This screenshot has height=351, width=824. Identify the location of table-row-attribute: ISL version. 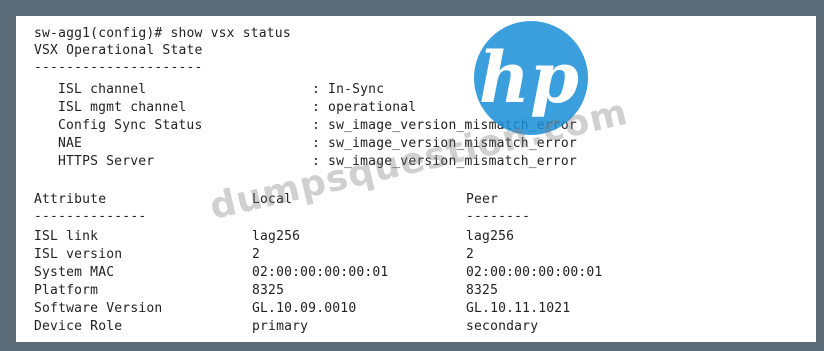
(78, 254).